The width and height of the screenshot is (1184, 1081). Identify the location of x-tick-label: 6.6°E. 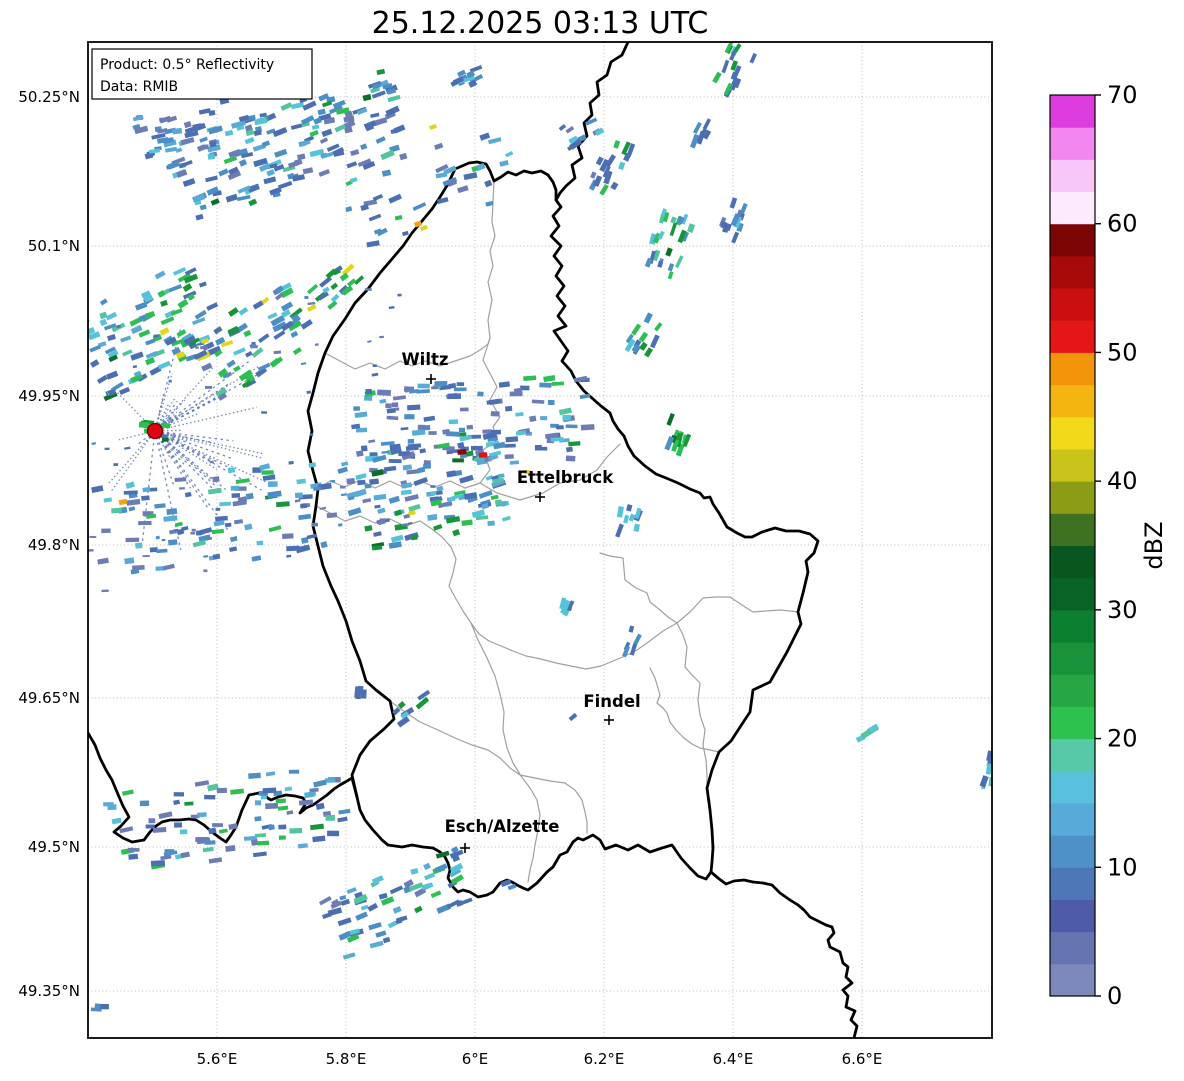
(862, 1059).